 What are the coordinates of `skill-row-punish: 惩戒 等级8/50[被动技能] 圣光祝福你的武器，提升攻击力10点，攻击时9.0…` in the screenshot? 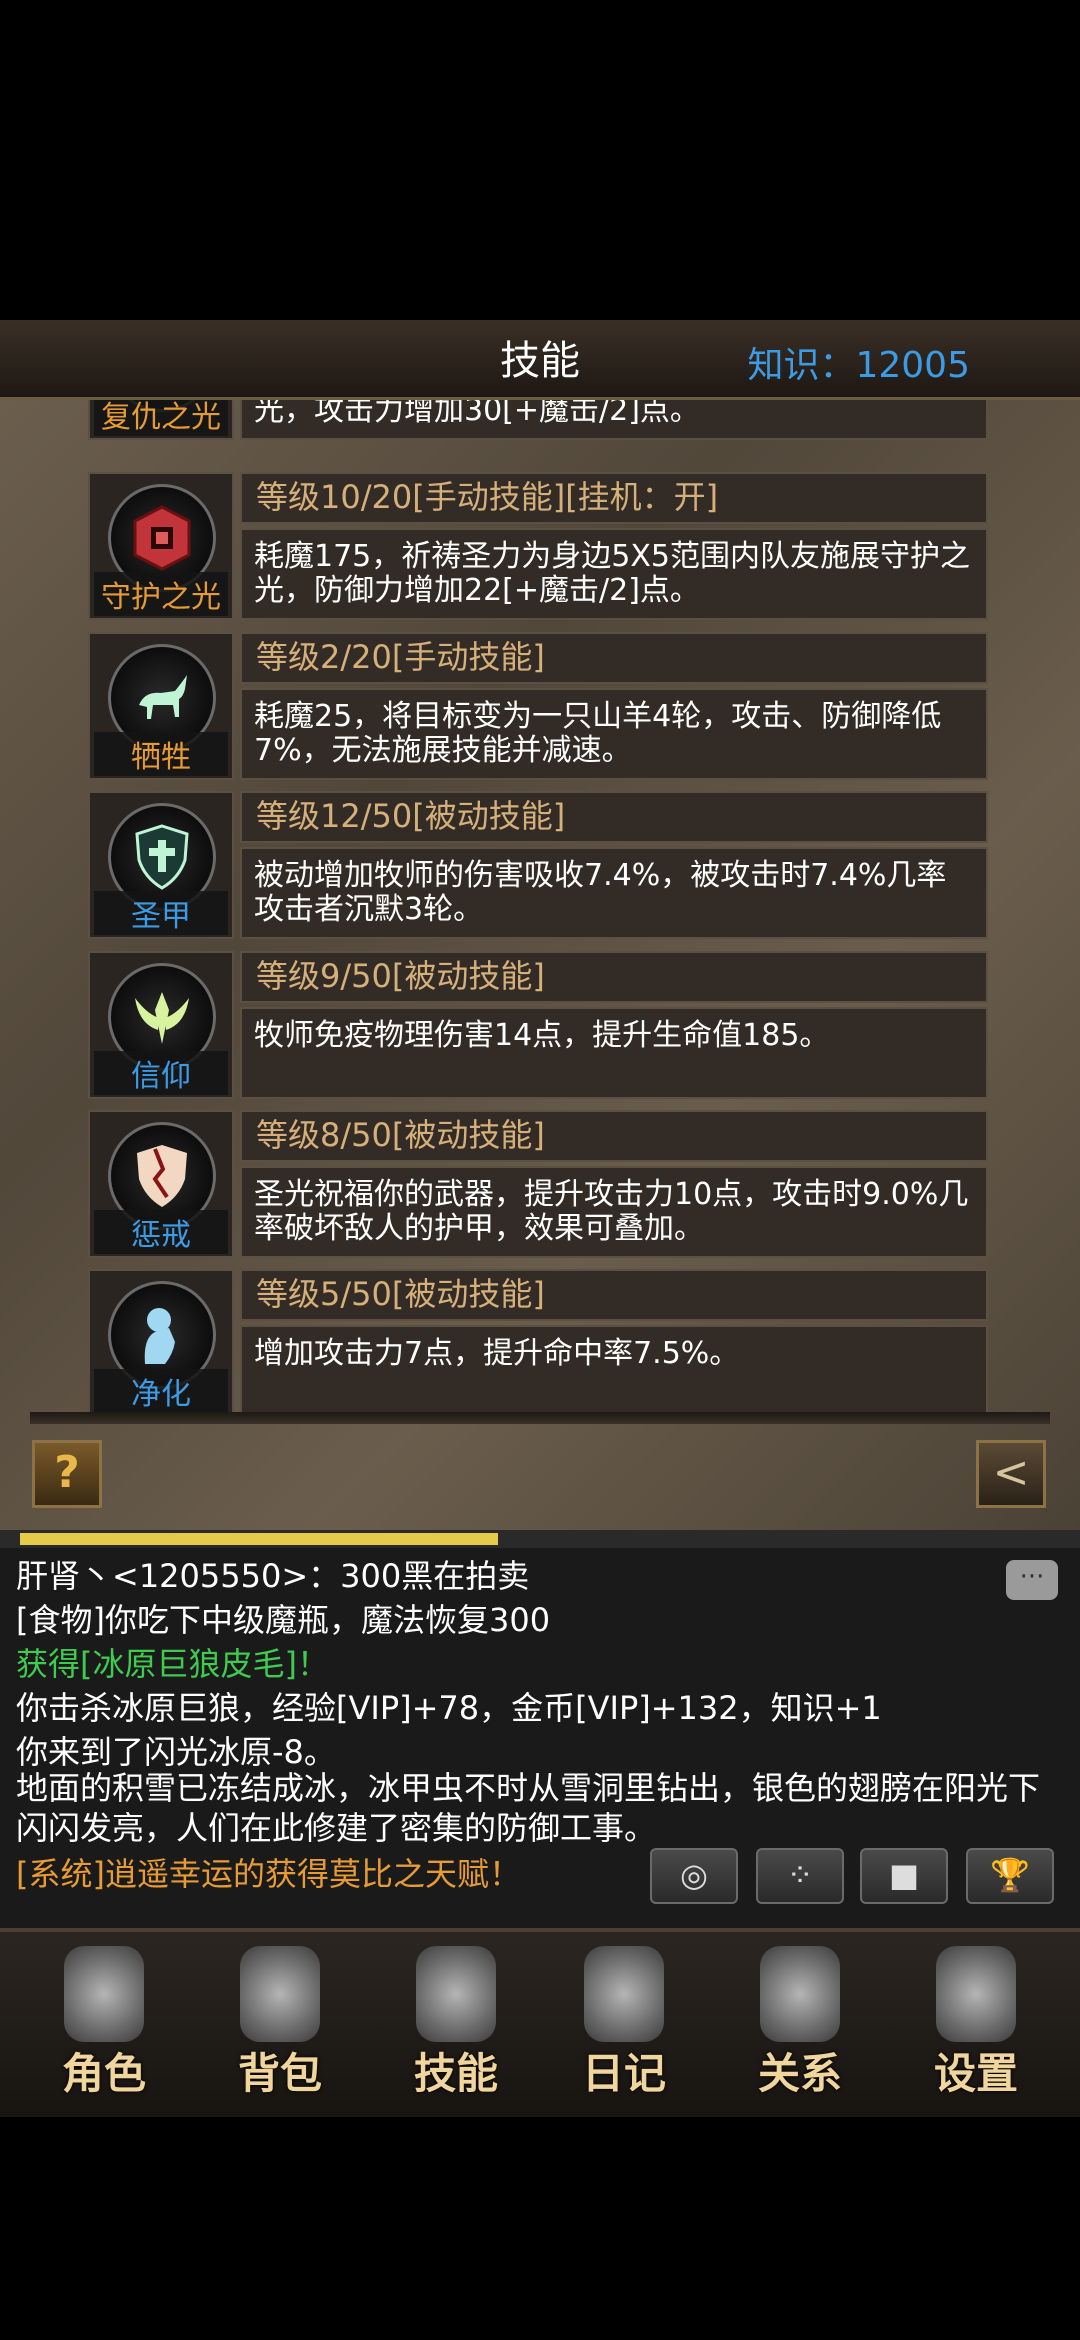 It's located at (539, 1184).